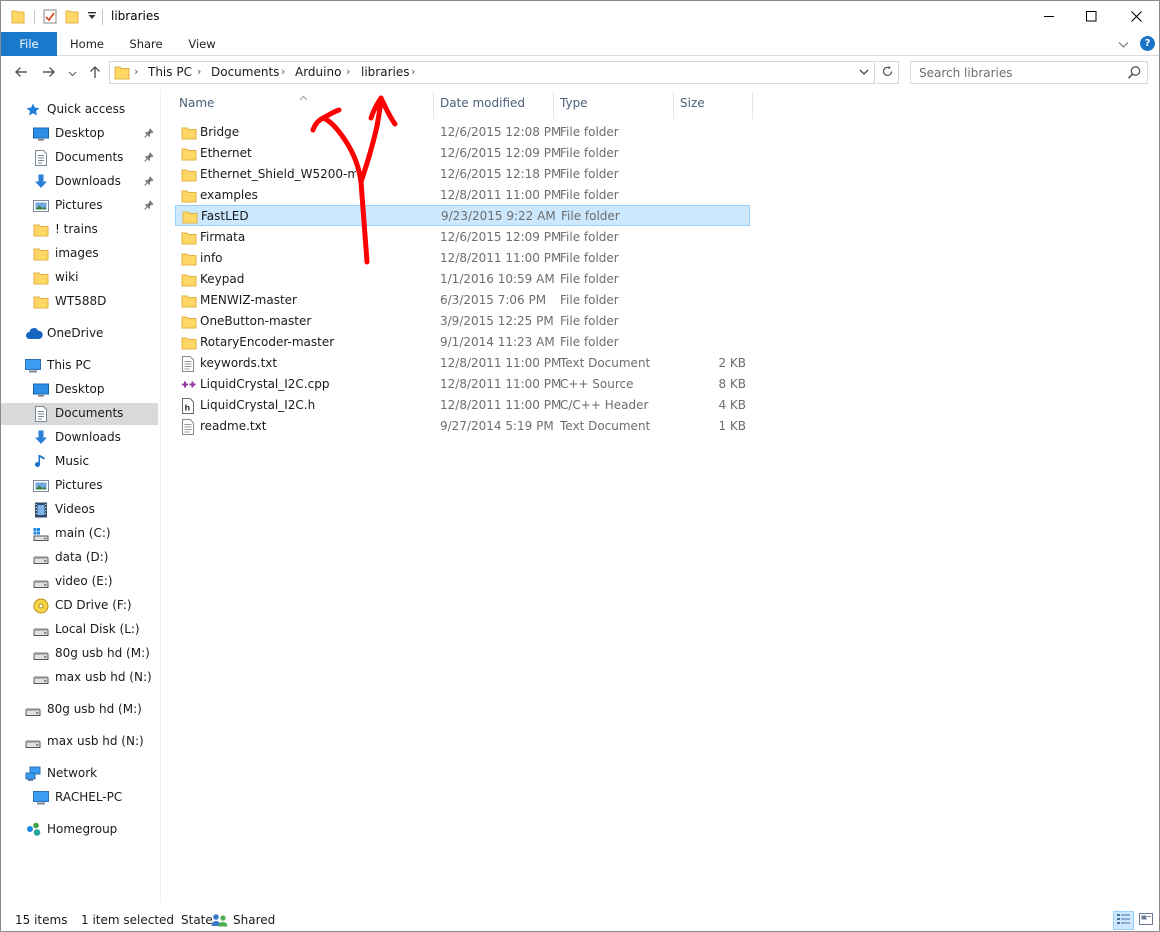 This screenshot has height=932, width=1160. I want to click on folder-row: Ethernet 12/6/2015 12:09 PM File folder, so click(462, 153).